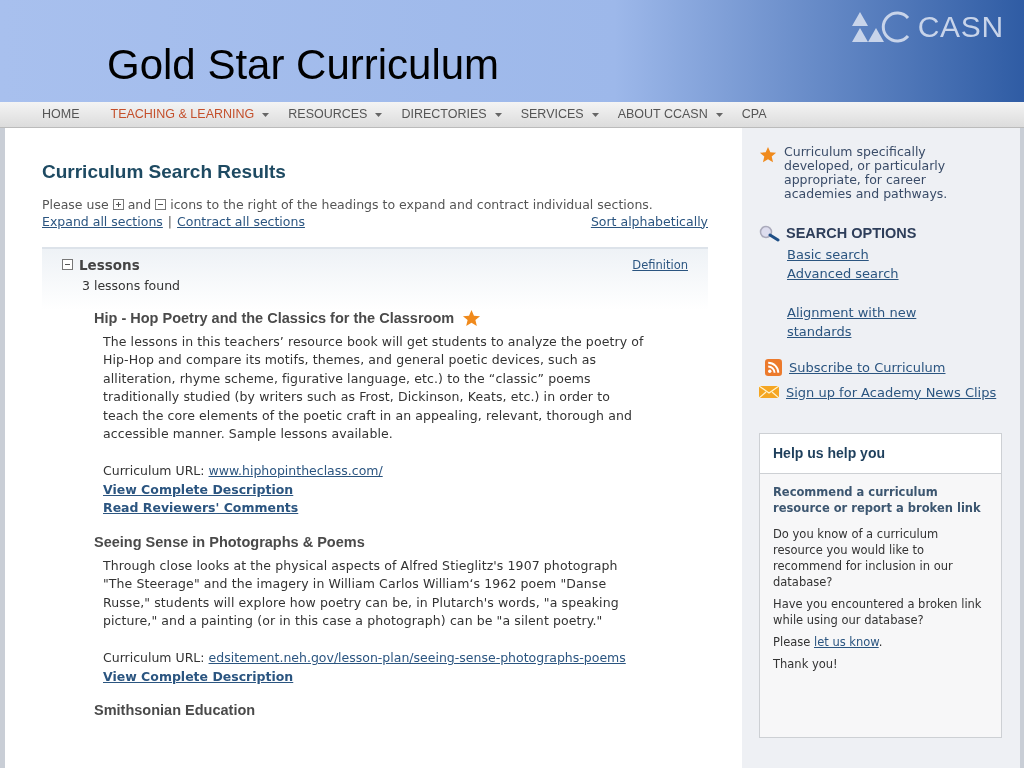  I want to click on nav-item: SERVICES, so click(559, 114).